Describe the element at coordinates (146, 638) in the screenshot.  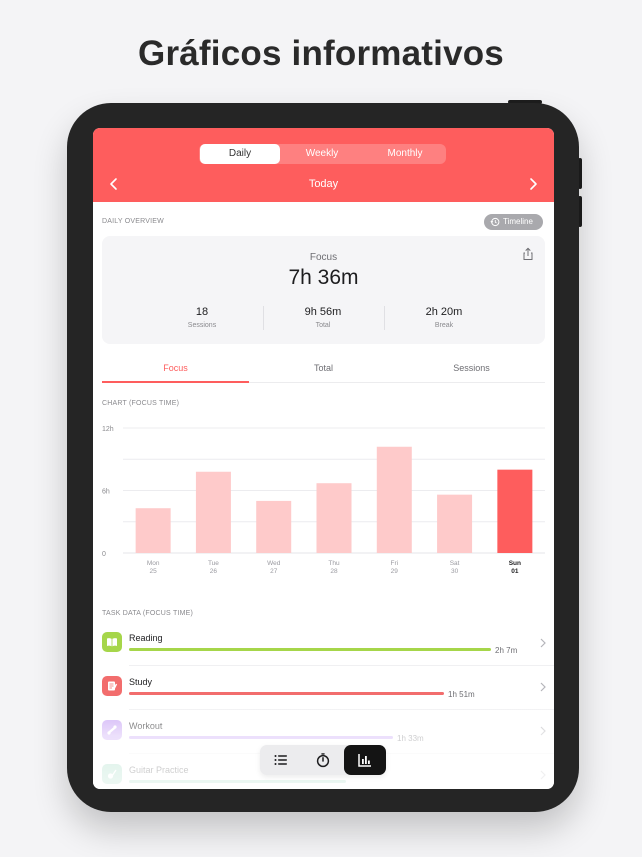
I see `task-name: Reading` at that location.